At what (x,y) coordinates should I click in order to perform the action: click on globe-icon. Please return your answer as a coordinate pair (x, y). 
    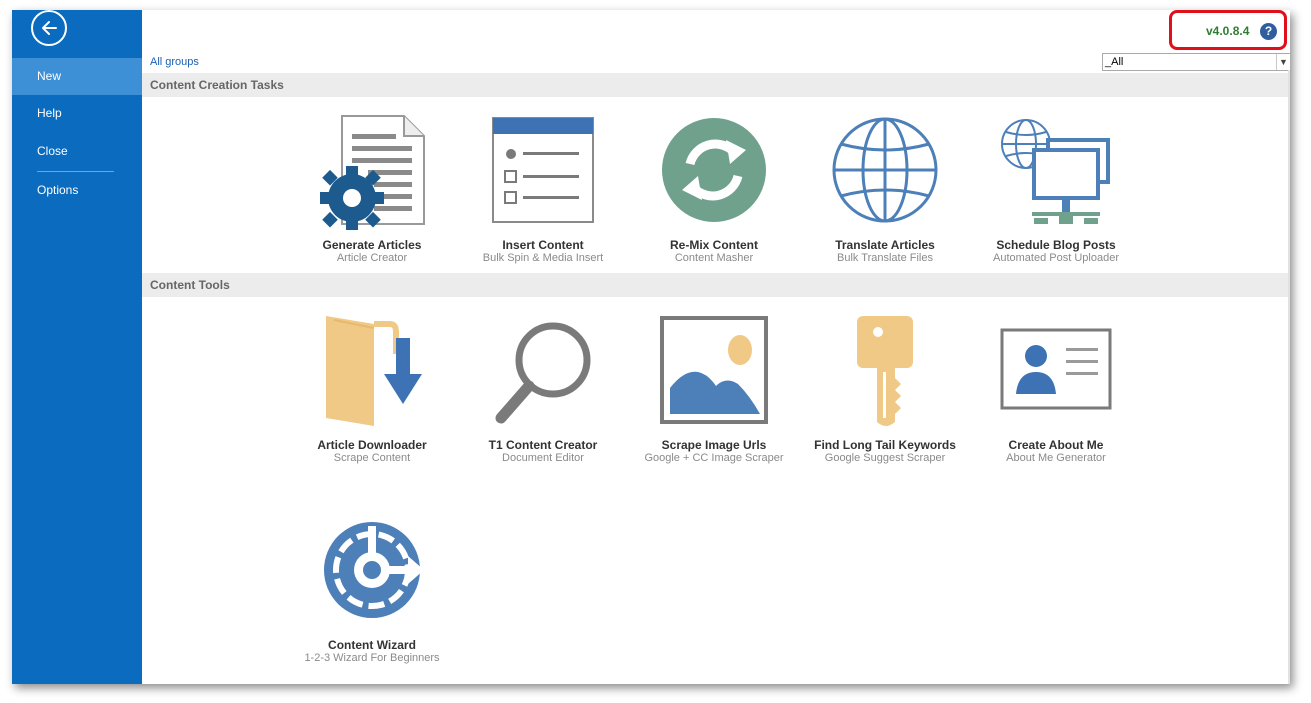
    Looking at the image, I should click on (885, 170).